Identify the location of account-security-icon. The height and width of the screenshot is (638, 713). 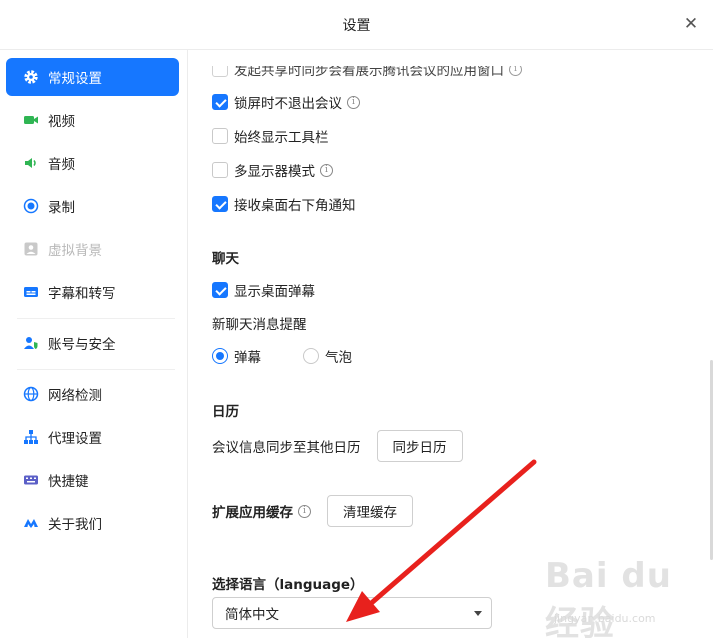
(31, 343).